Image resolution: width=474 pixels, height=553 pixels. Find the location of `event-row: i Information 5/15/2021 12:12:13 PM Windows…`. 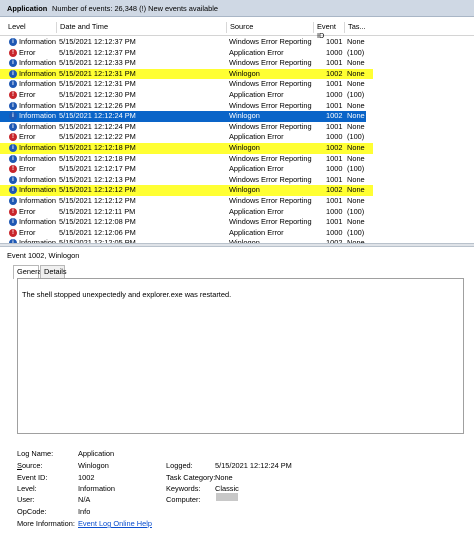

event-row: i Information 5/15/2021 12:12:13 PM Windows… is located at coordinates (237, 180).